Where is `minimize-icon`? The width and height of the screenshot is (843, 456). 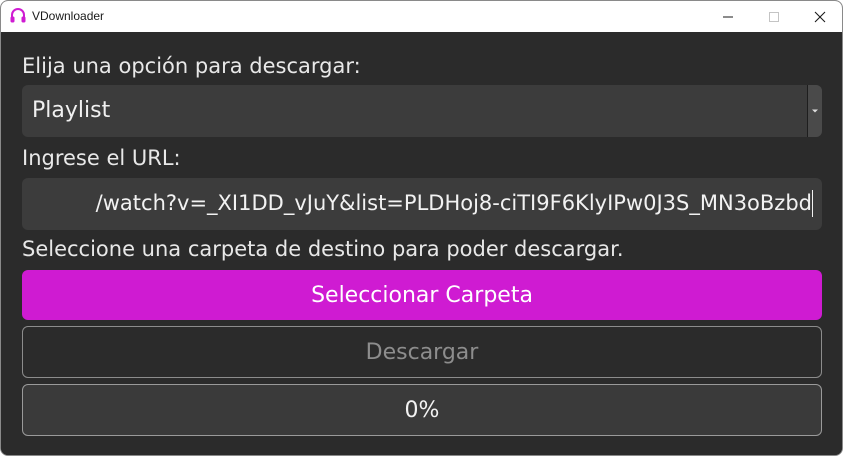
minimize-icon is located at coordinates (728, 16).